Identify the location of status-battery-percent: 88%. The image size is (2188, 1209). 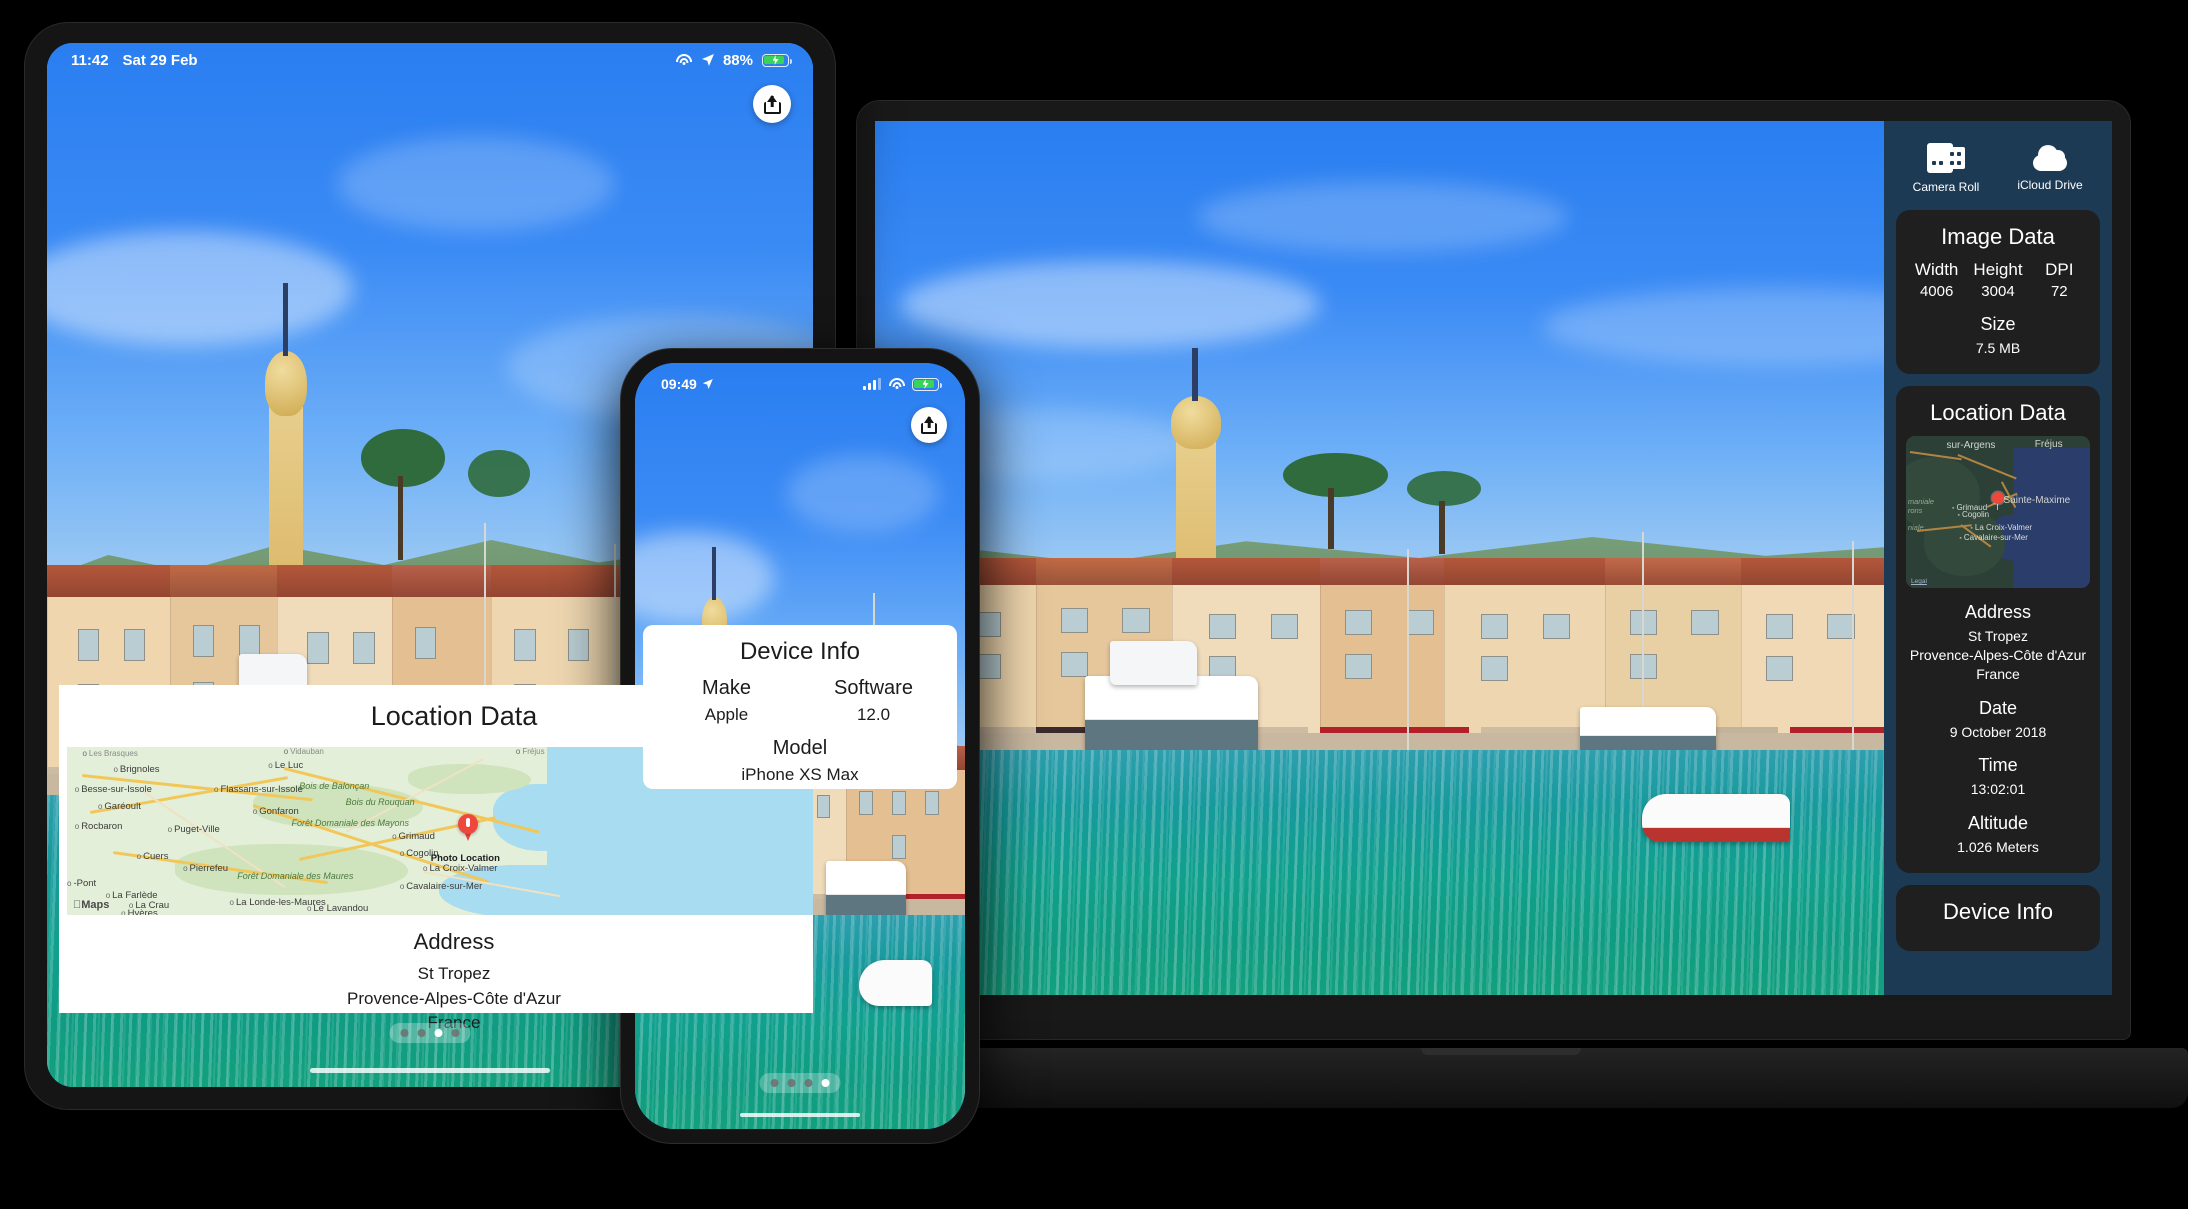
(737, 60).